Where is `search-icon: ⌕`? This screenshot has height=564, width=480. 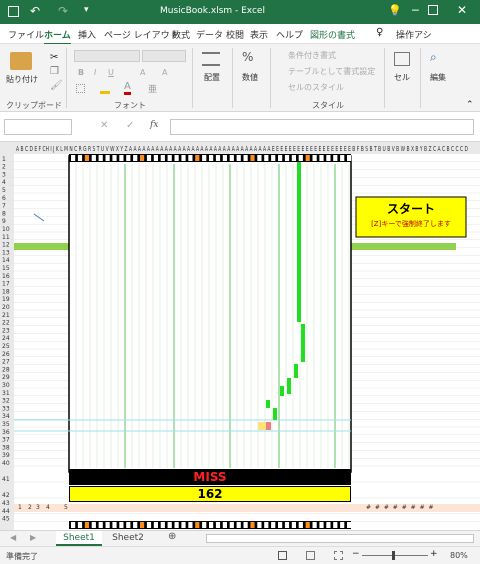
search-icon: ⌕ is located at coordinates (433, 57).